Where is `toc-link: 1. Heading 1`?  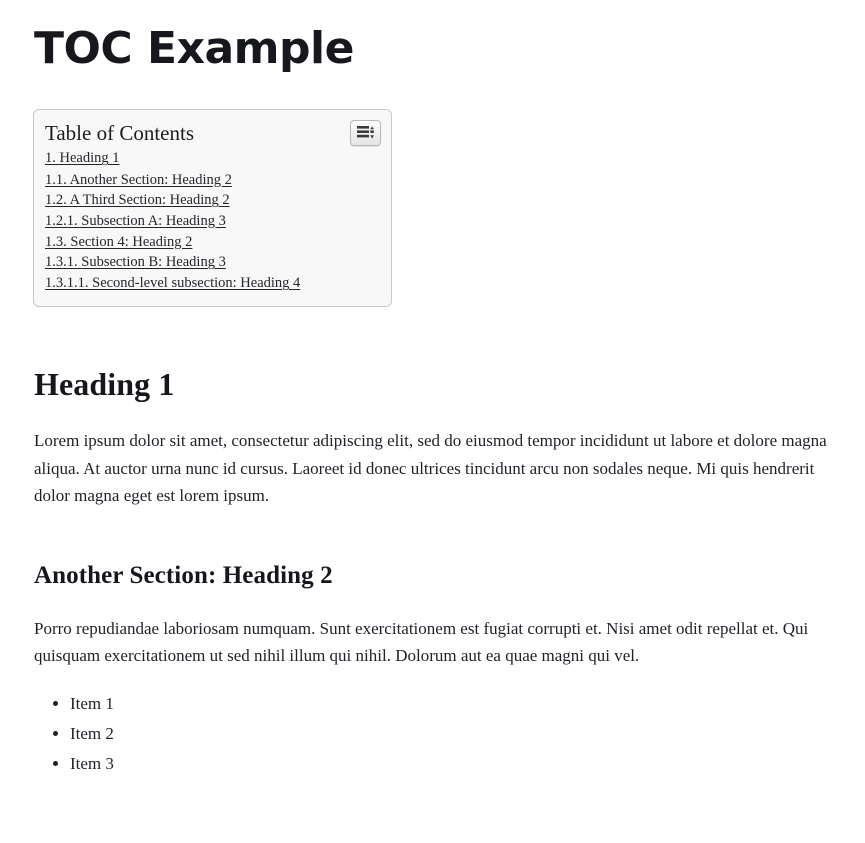
toc-link: 1. Heading 1 is located at coordinates (82, 158).